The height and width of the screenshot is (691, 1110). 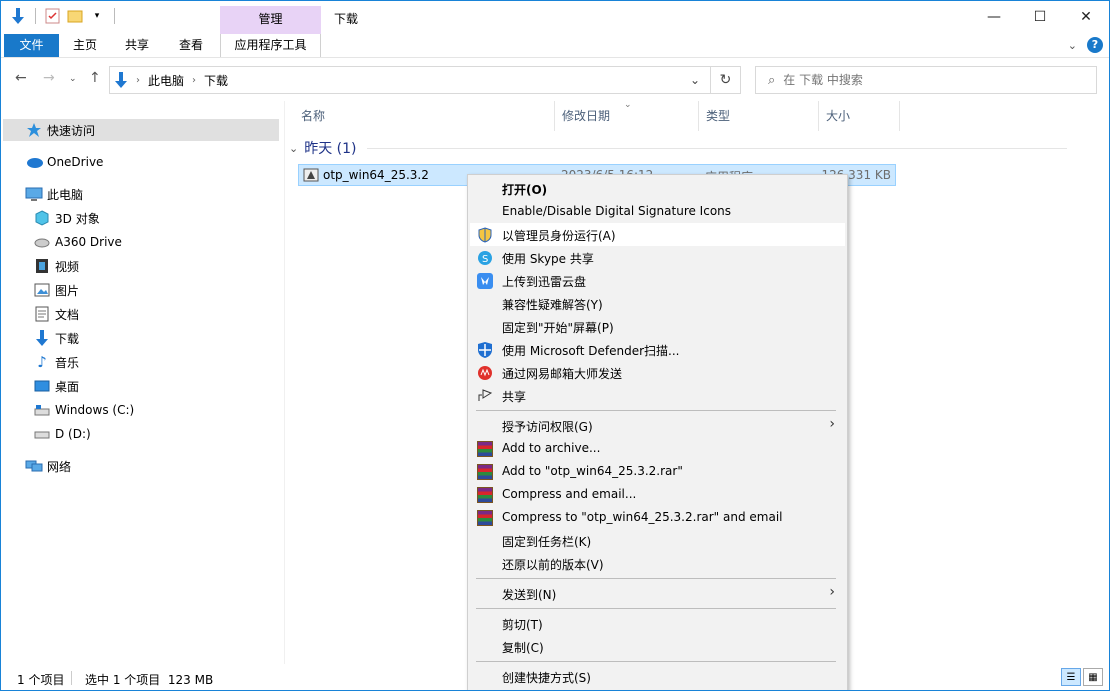 I want to click on address-dropdown-icon: ⌄, so click(x=695, y=80).